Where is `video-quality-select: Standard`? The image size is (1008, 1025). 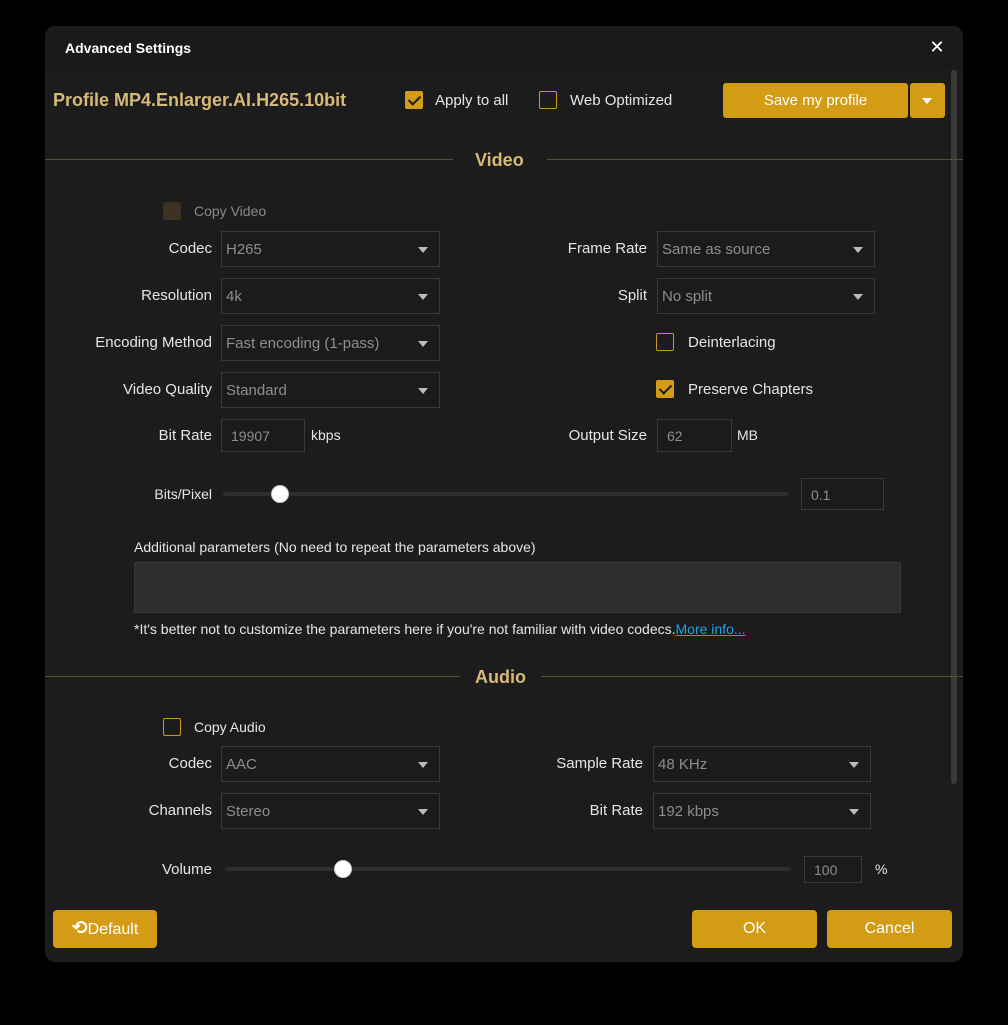
video-quality-select: Standard is located at coordinates (330, 390).